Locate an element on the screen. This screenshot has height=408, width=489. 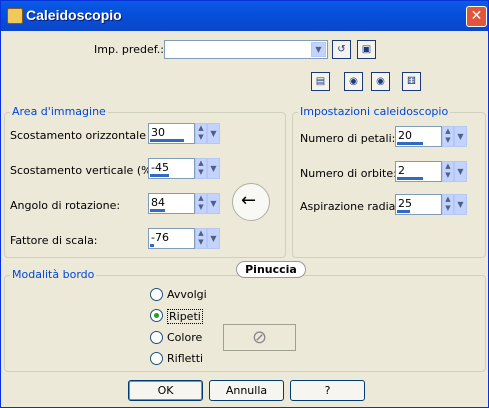
v-offset-label: Scostamento verticale (%): is located at coordinates (85, 170).